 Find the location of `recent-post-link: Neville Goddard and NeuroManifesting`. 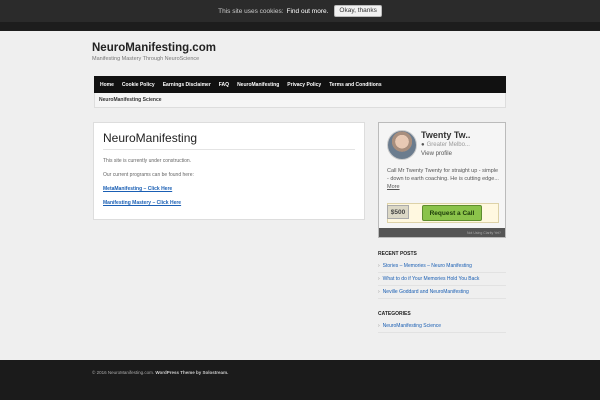

recent-post-link: Neville Goddard and NeuroManifesting is located at coordinates (426, 292).